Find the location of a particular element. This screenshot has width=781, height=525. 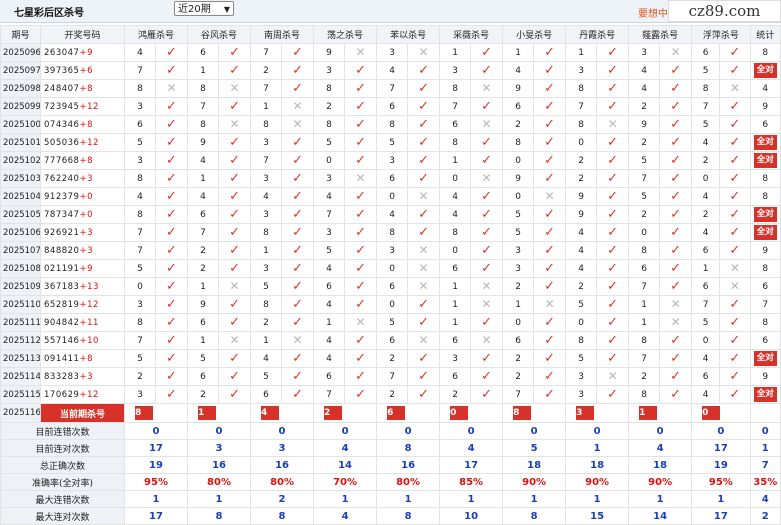

table-row: 2025103 762240+3 8 ✓ 1 ✓ 3 ✓ 3 ✕ 6 ✓ 0 ✕ 9 ✓ 2 ✓ 7 ✓ 0 ✓ 8 is located at coordinates (390, 178).